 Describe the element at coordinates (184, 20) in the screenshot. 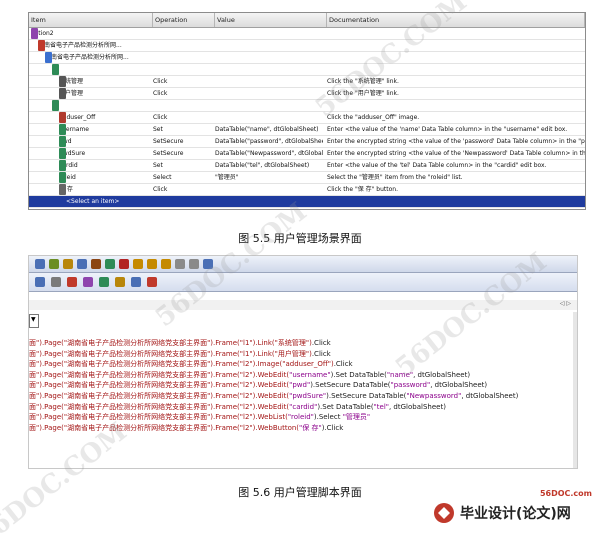

I see `column-header-operation: Operation` at that location.